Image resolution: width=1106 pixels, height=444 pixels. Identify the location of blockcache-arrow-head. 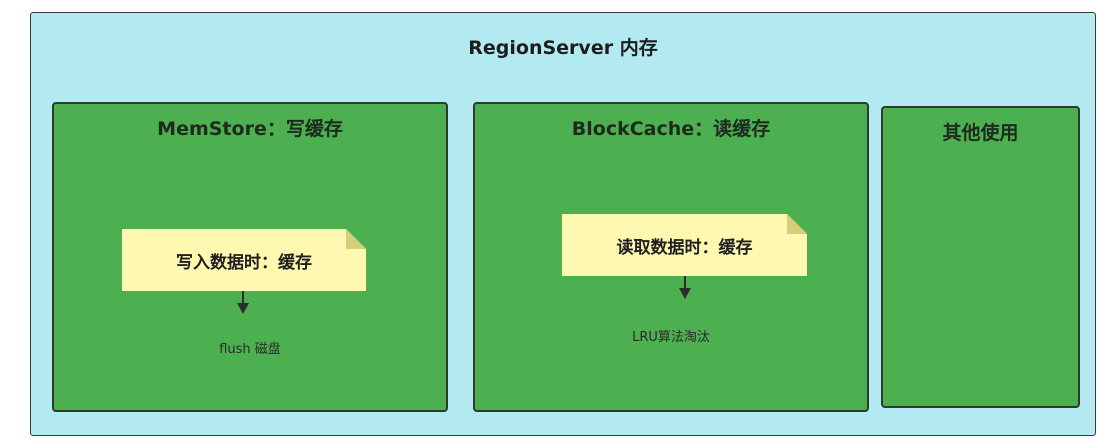
(685, 293).